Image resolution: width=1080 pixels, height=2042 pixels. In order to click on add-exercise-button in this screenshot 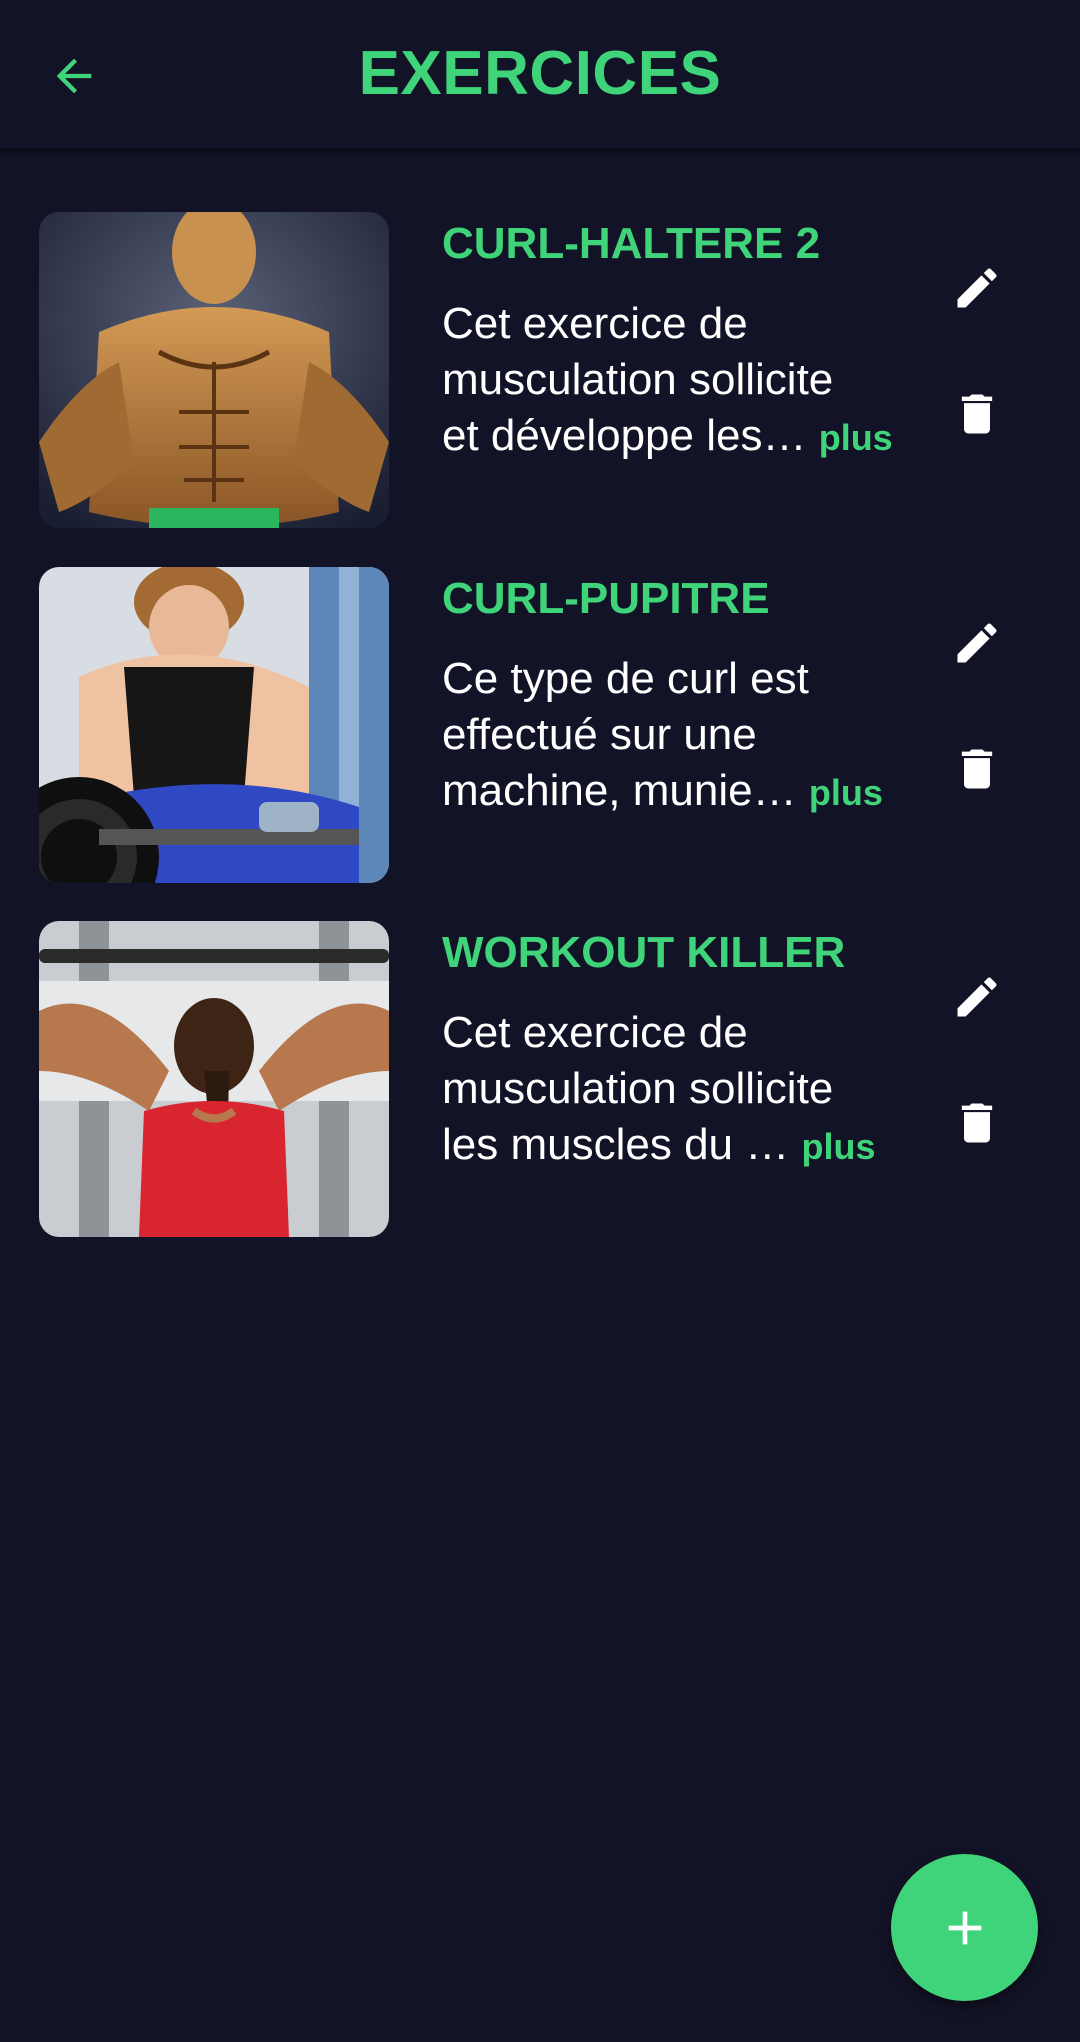, I will do `click(964, 1927)`.